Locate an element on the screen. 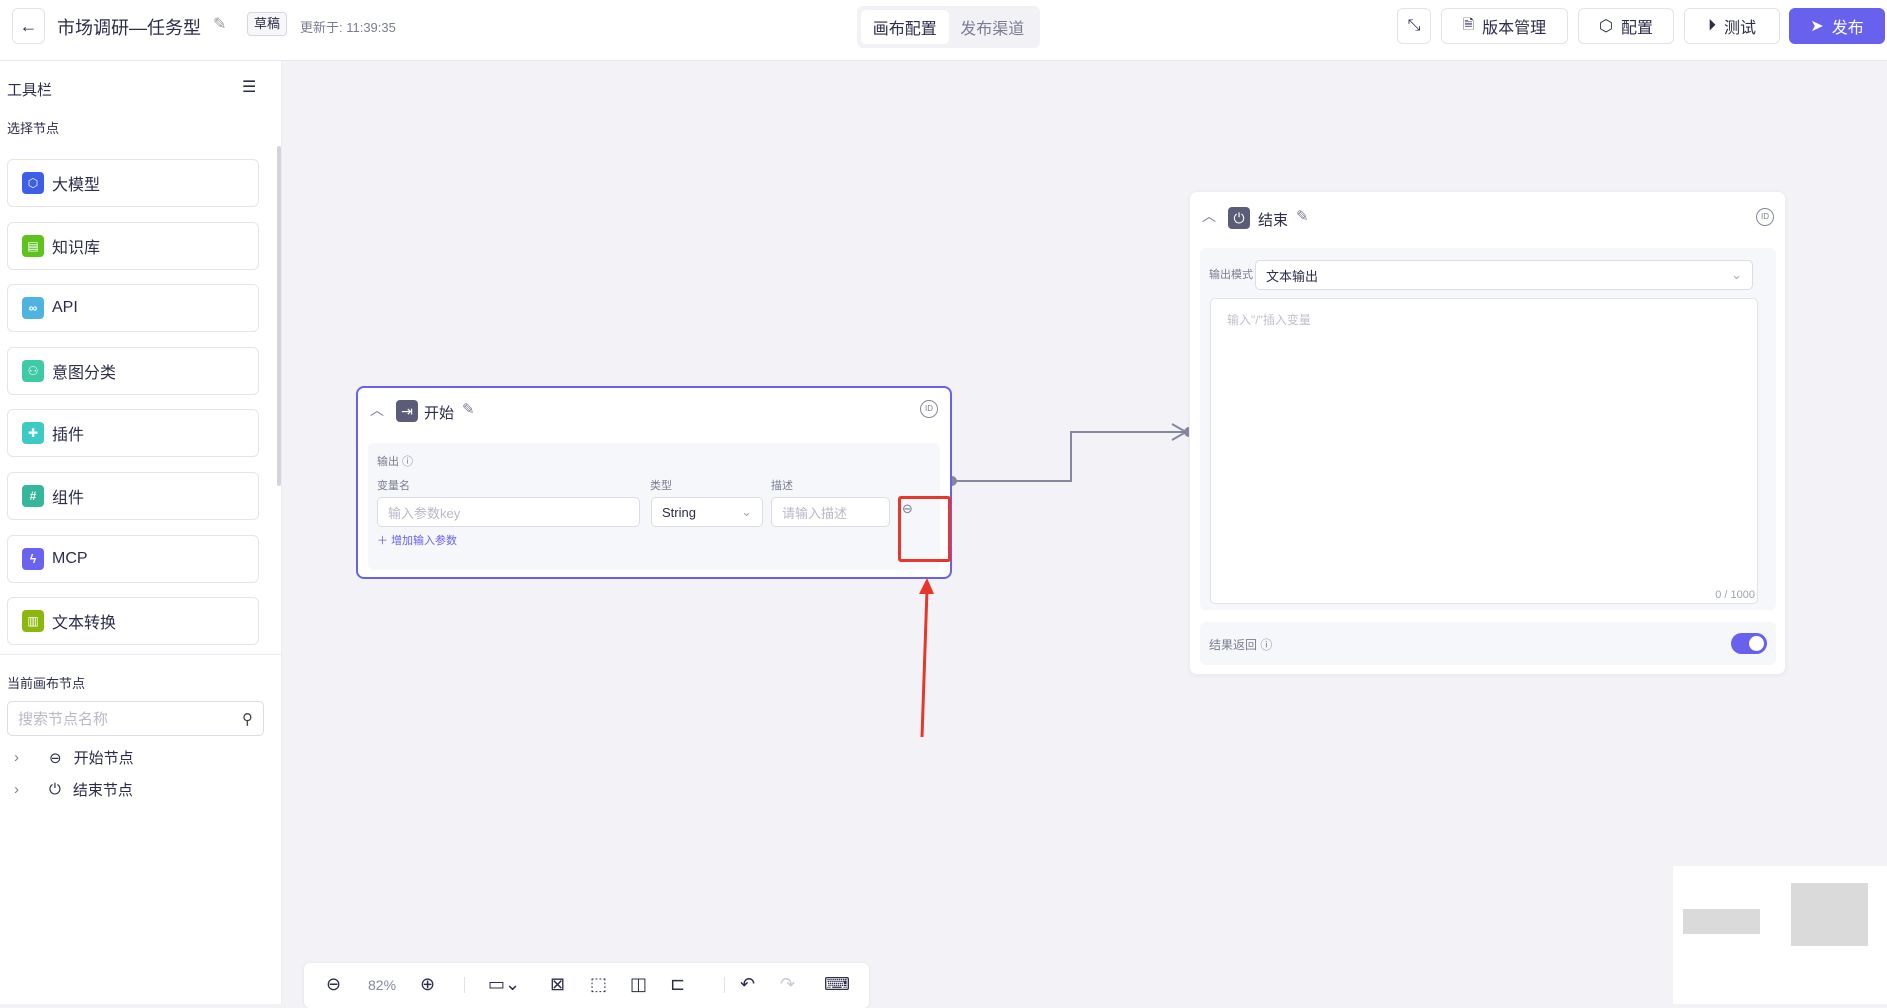 The image size is (1887, 1008). minimap-start-node is located at coordinates (1721, 921).